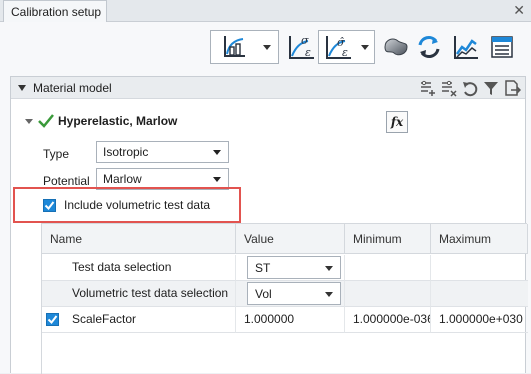 This screenshot has height=374, width=531. Describe the element at coordinates (301, 47) in the screenshot. I see `stress-strain-icon: σ ε` at that location.